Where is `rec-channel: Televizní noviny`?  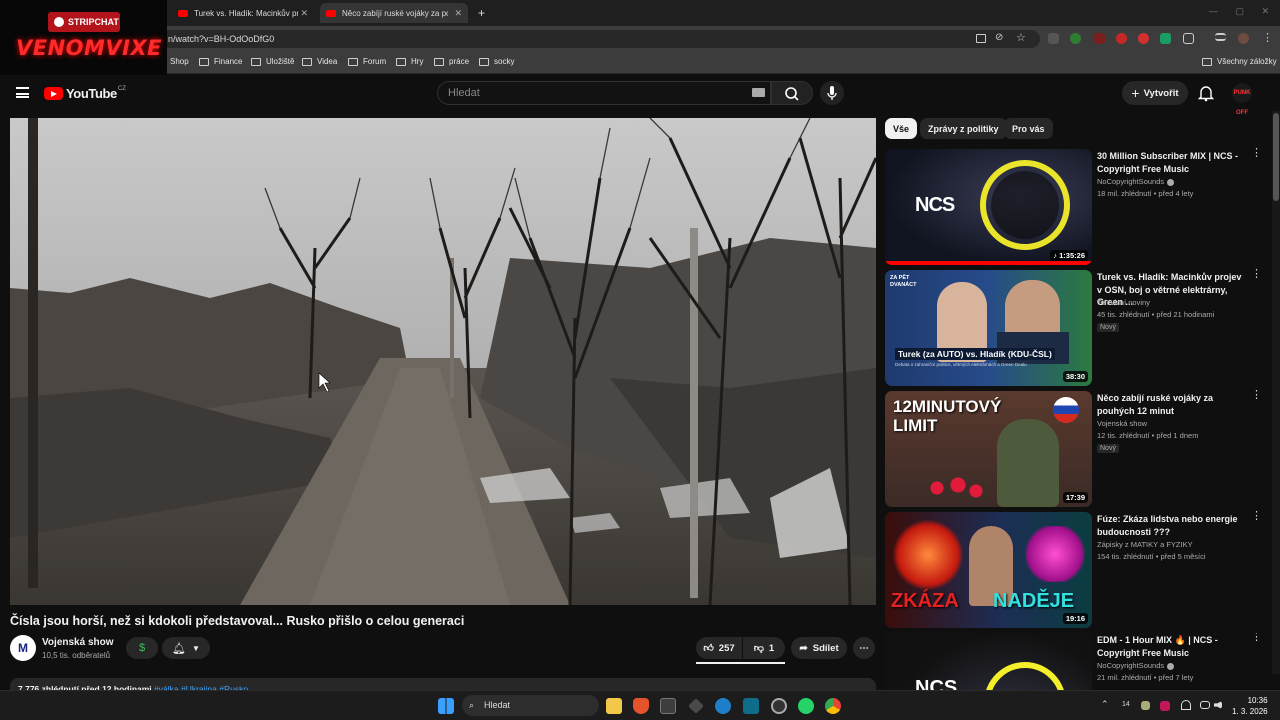 rec-channel: Televizní noviny is located at coordinates (1123, 302).